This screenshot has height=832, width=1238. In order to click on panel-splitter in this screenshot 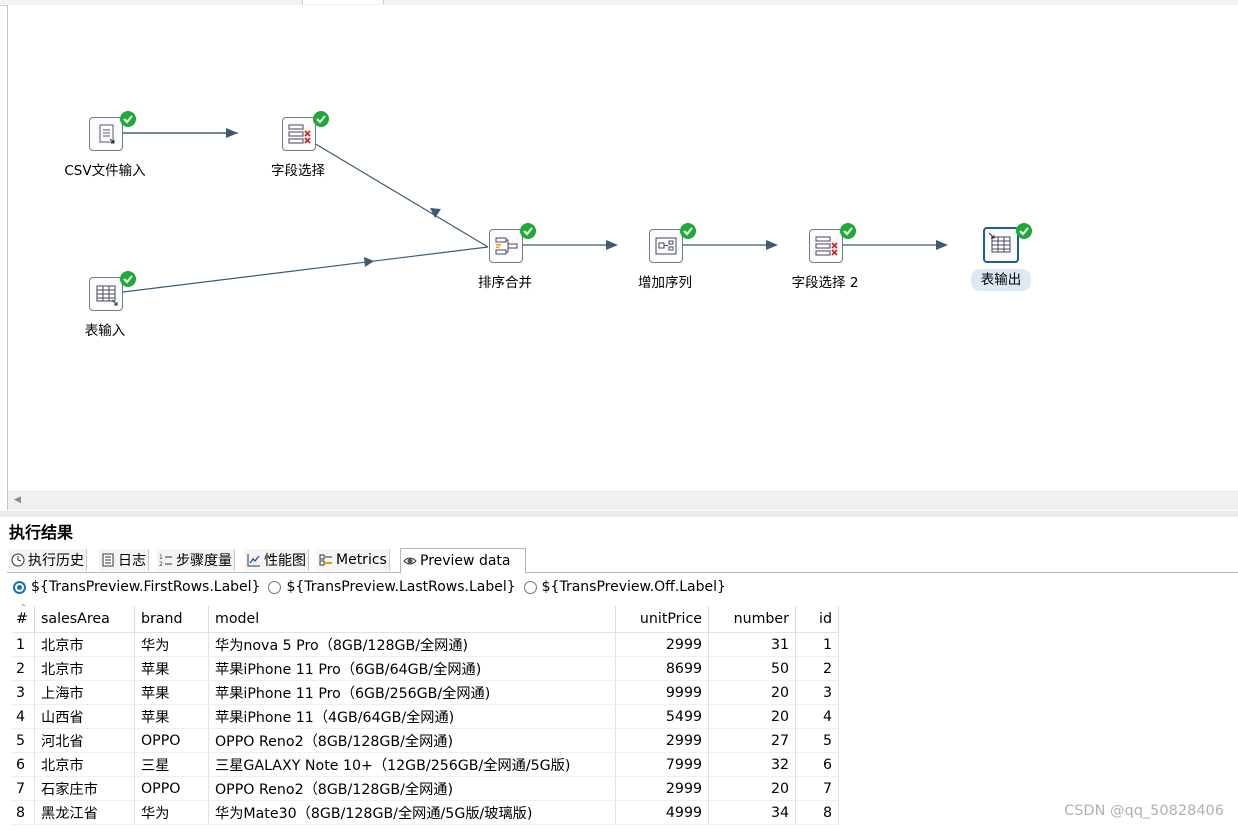, I will do `click(619, 514)`.